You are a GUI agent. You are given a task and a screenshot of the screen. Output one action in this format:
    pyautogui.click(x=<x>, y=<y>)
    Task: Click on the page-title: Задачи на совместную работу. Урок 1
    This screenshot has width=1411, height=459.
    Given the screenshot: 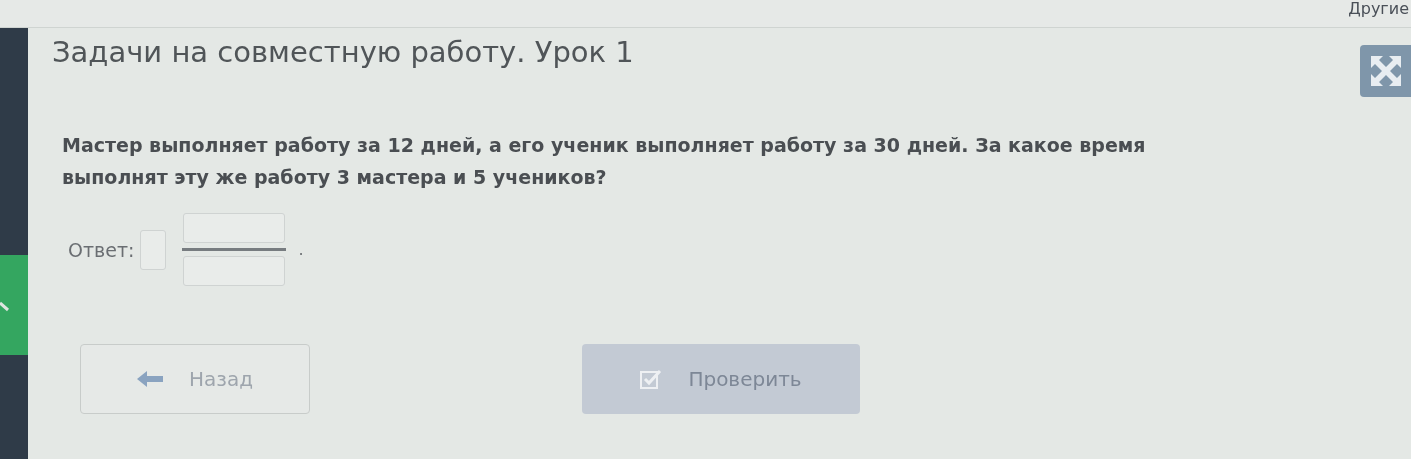 What is the action you would take?
    pyautogui.click(x=343, y=52)
    